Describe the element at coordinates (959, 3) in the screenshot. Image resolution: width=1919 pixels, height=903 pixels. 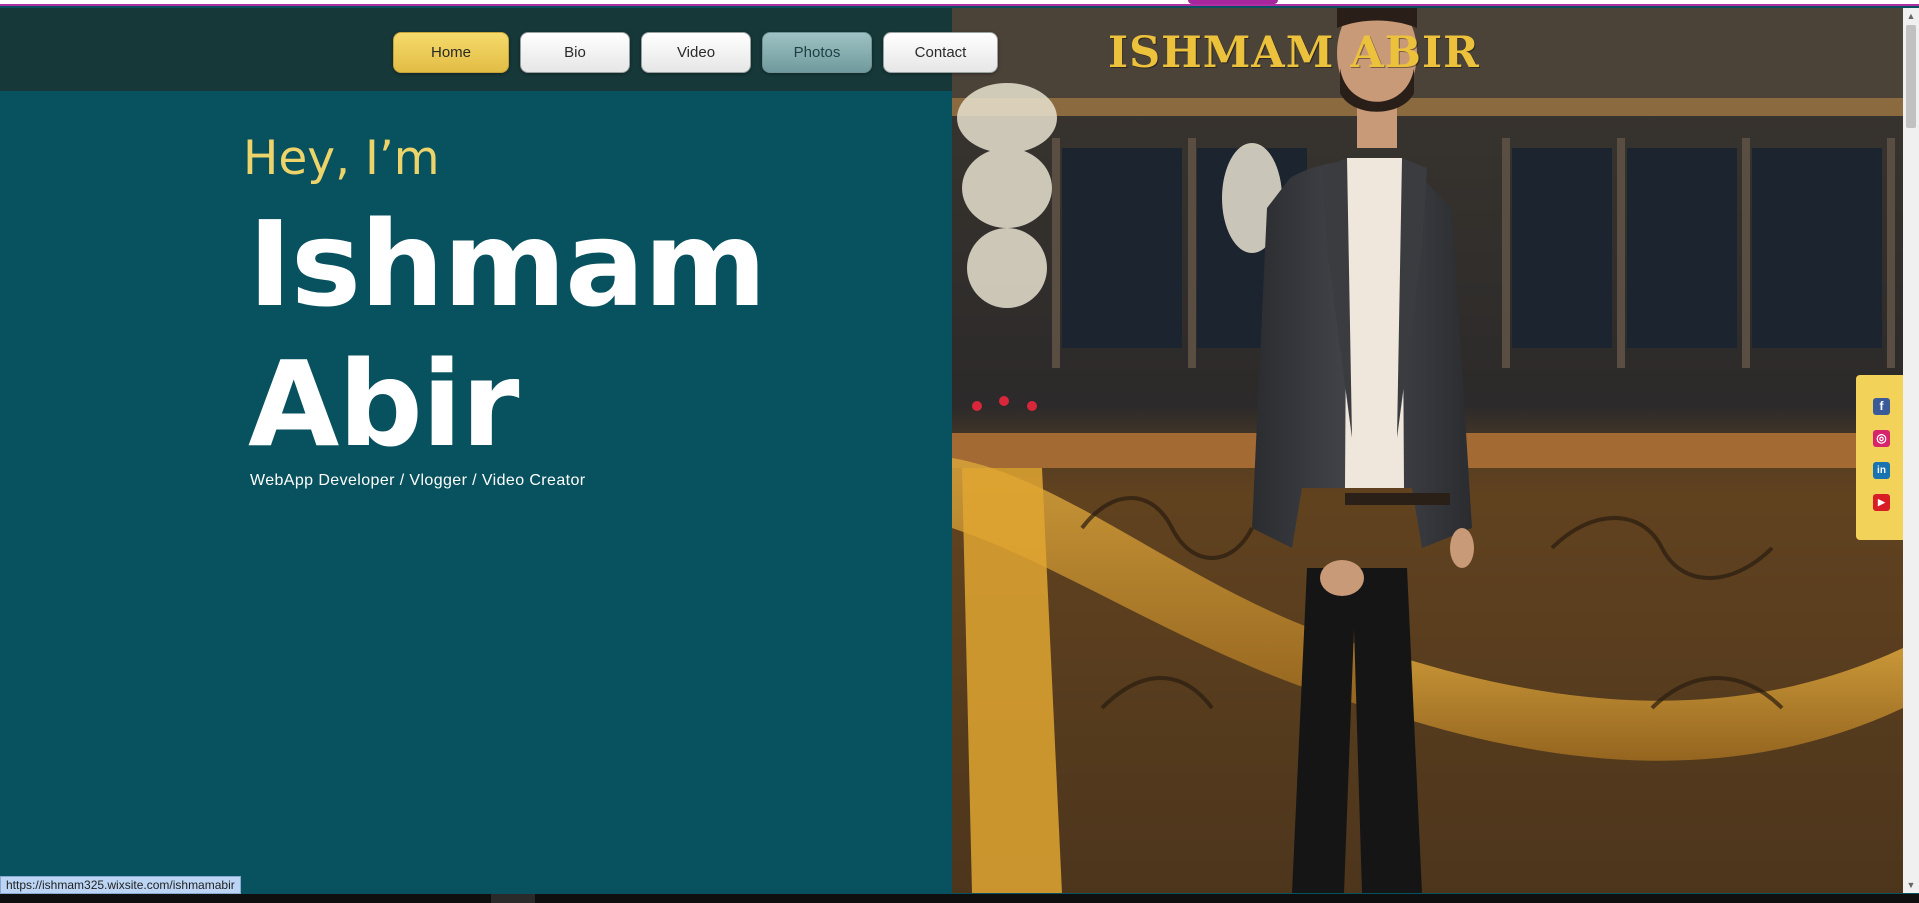
I see `top-accent-rule` at that location.